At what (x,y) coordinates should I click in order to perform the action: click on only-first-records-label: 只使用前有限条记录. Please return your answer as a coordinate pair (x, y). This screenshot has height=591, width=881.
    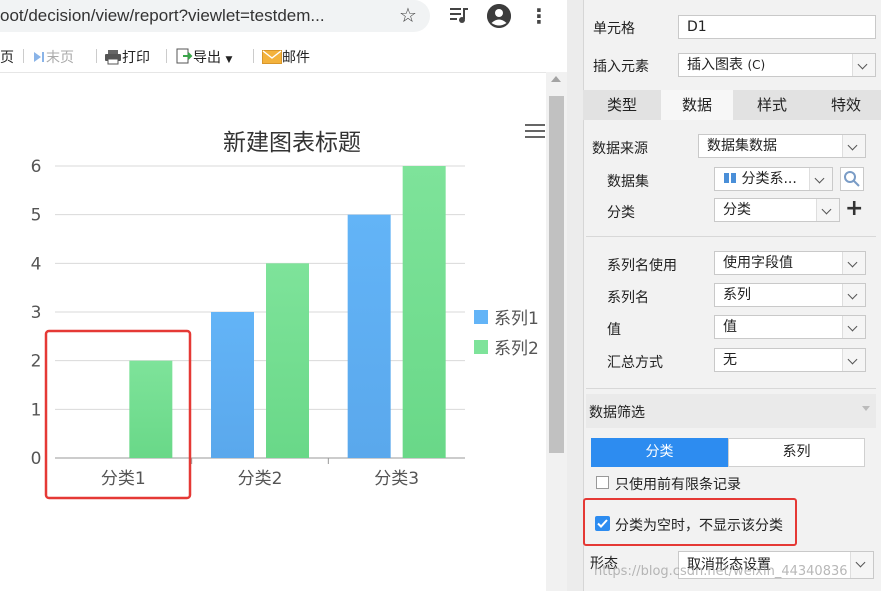
    Looking at the image, I should click on (678, 485).